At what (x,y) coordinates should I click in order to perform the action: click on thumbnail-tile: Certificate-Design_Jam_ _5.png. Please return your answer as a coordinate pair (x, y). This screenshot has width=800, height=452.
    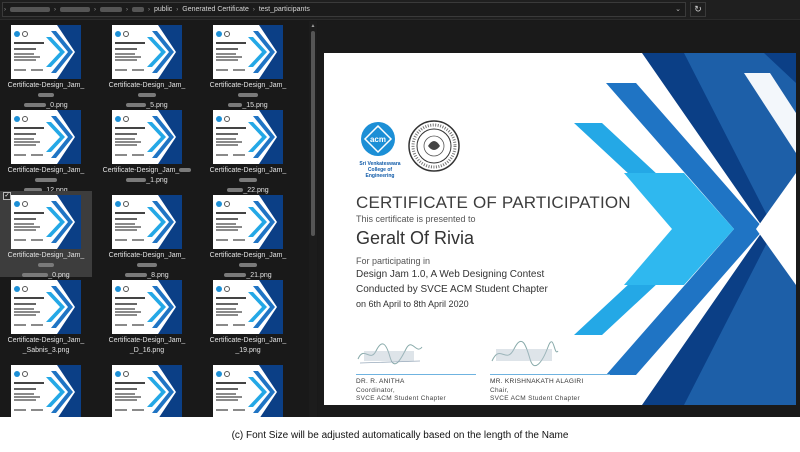
    Looking at the image, I should click on (147, 65).